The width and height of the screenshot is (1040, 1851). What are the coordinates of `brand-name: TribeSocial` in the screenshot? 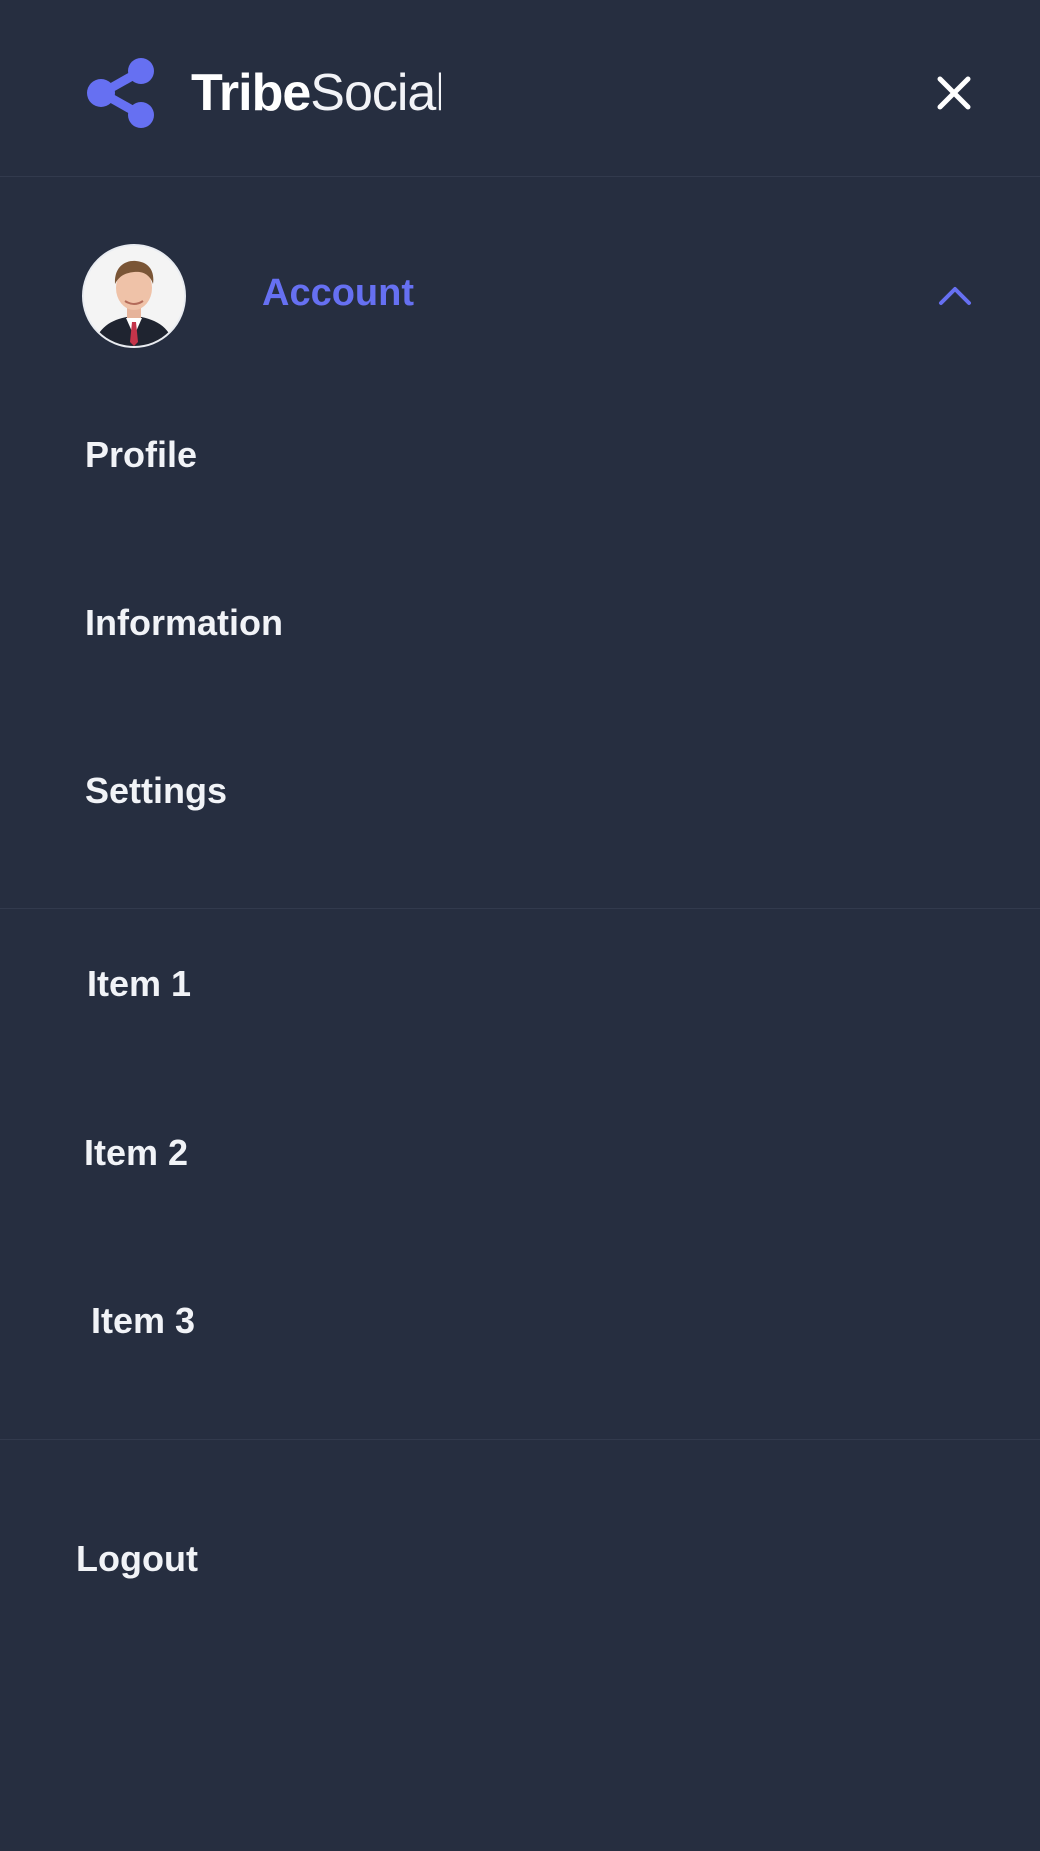 It's located at (316, 93).